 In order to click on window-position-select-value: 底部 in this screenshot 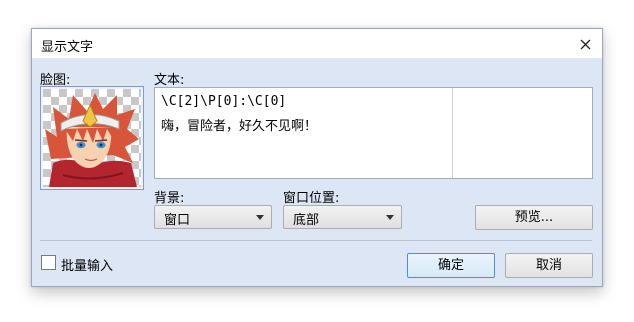, I will do `click(306, 220)`.